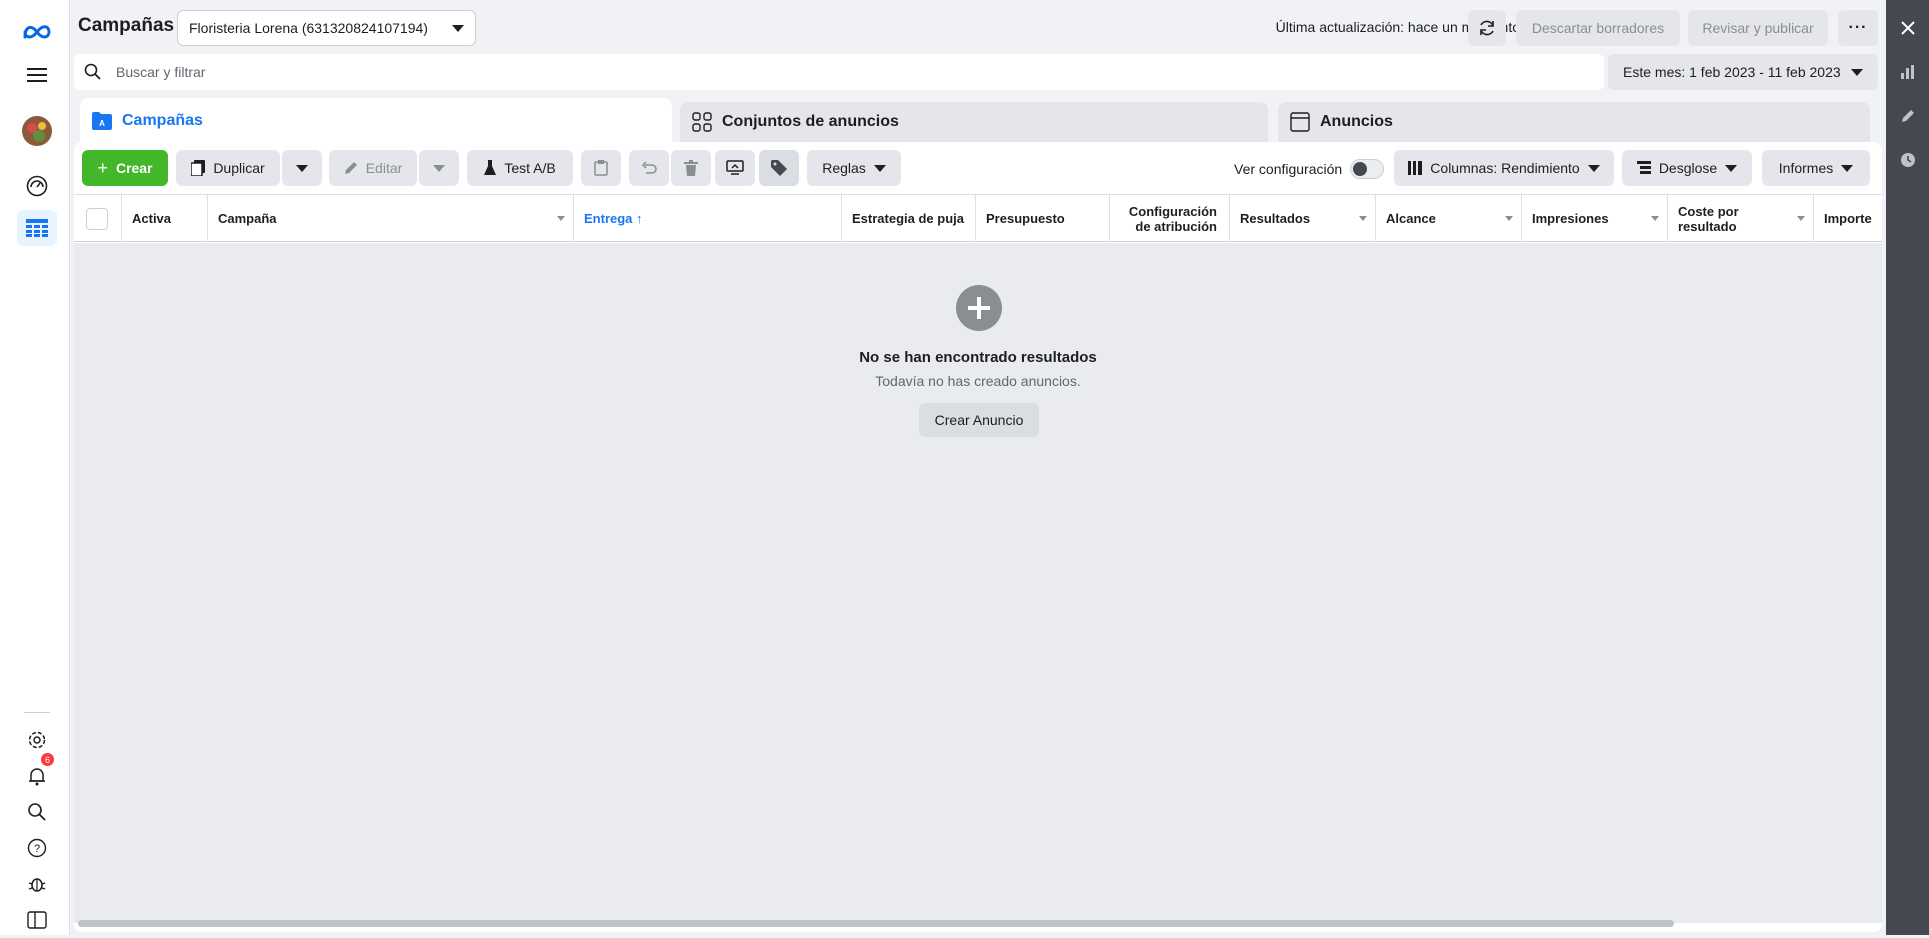 Image resolution: width=1929 pixels, height=938 pixels. I want to click on duplicate-button: Duplicar, so click(228, 168).